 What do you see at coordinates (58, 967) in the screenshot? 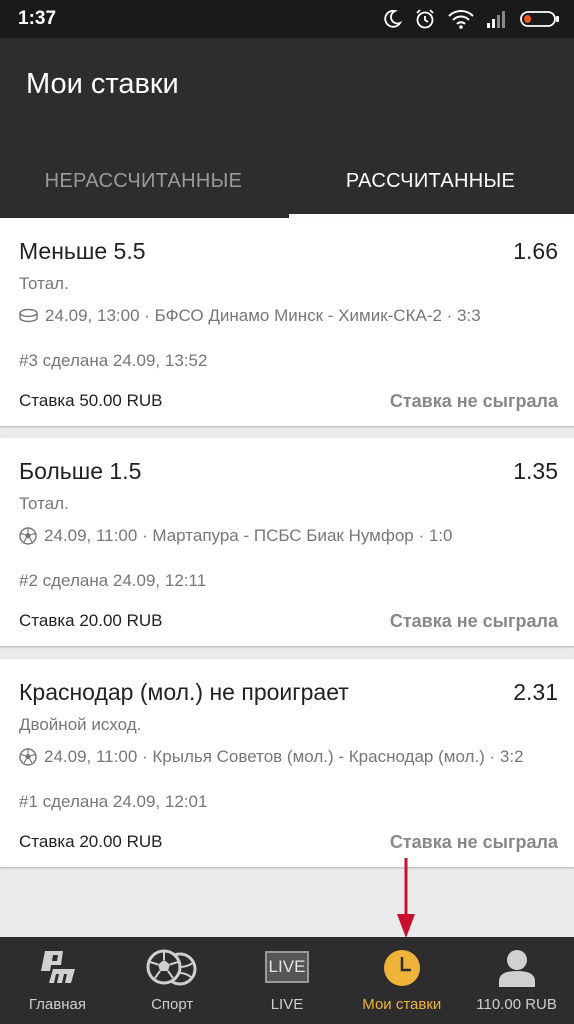
I see `pm-logo-icon` at bounding box center [58, 967].